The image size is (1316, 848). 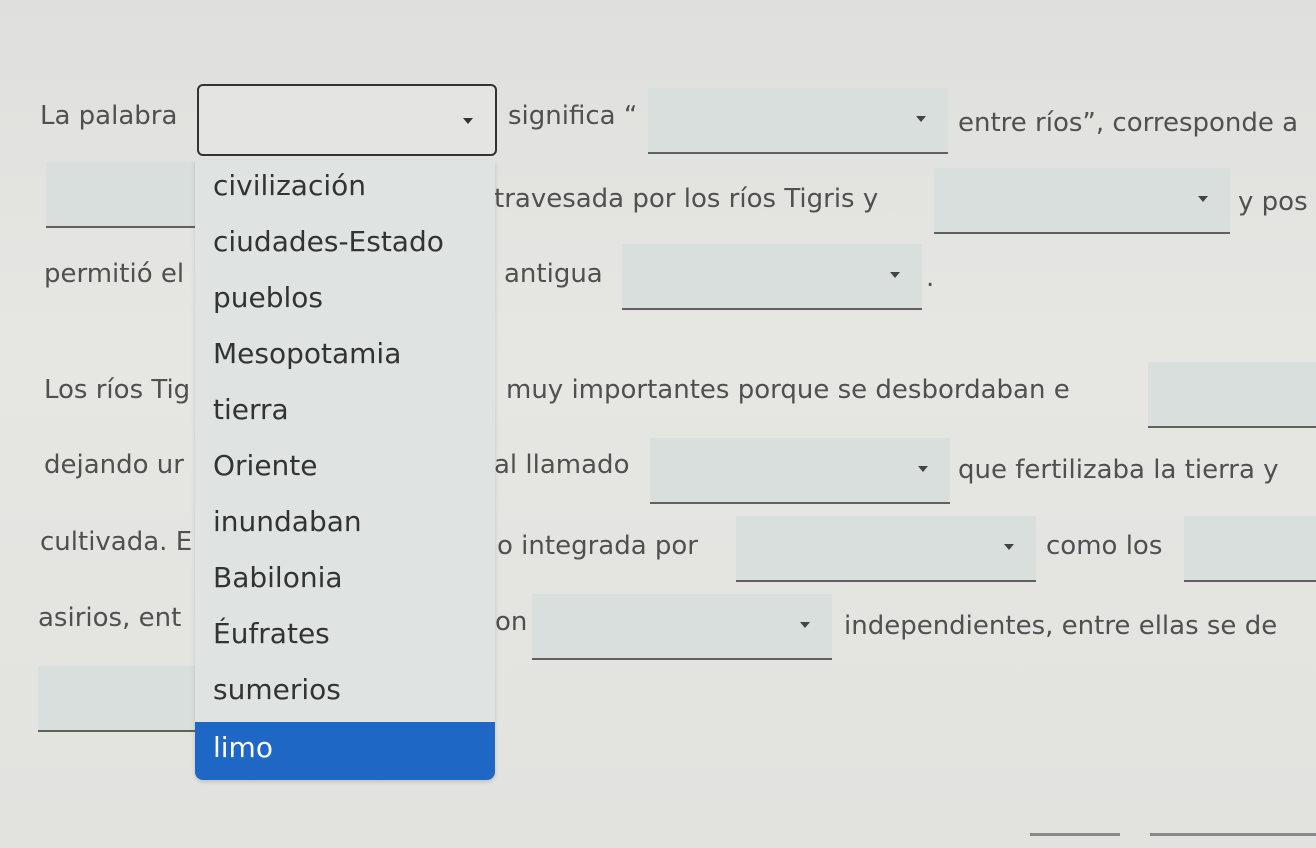 I want to click on sentence-text: o integrada por, so click(x=597, y=546).